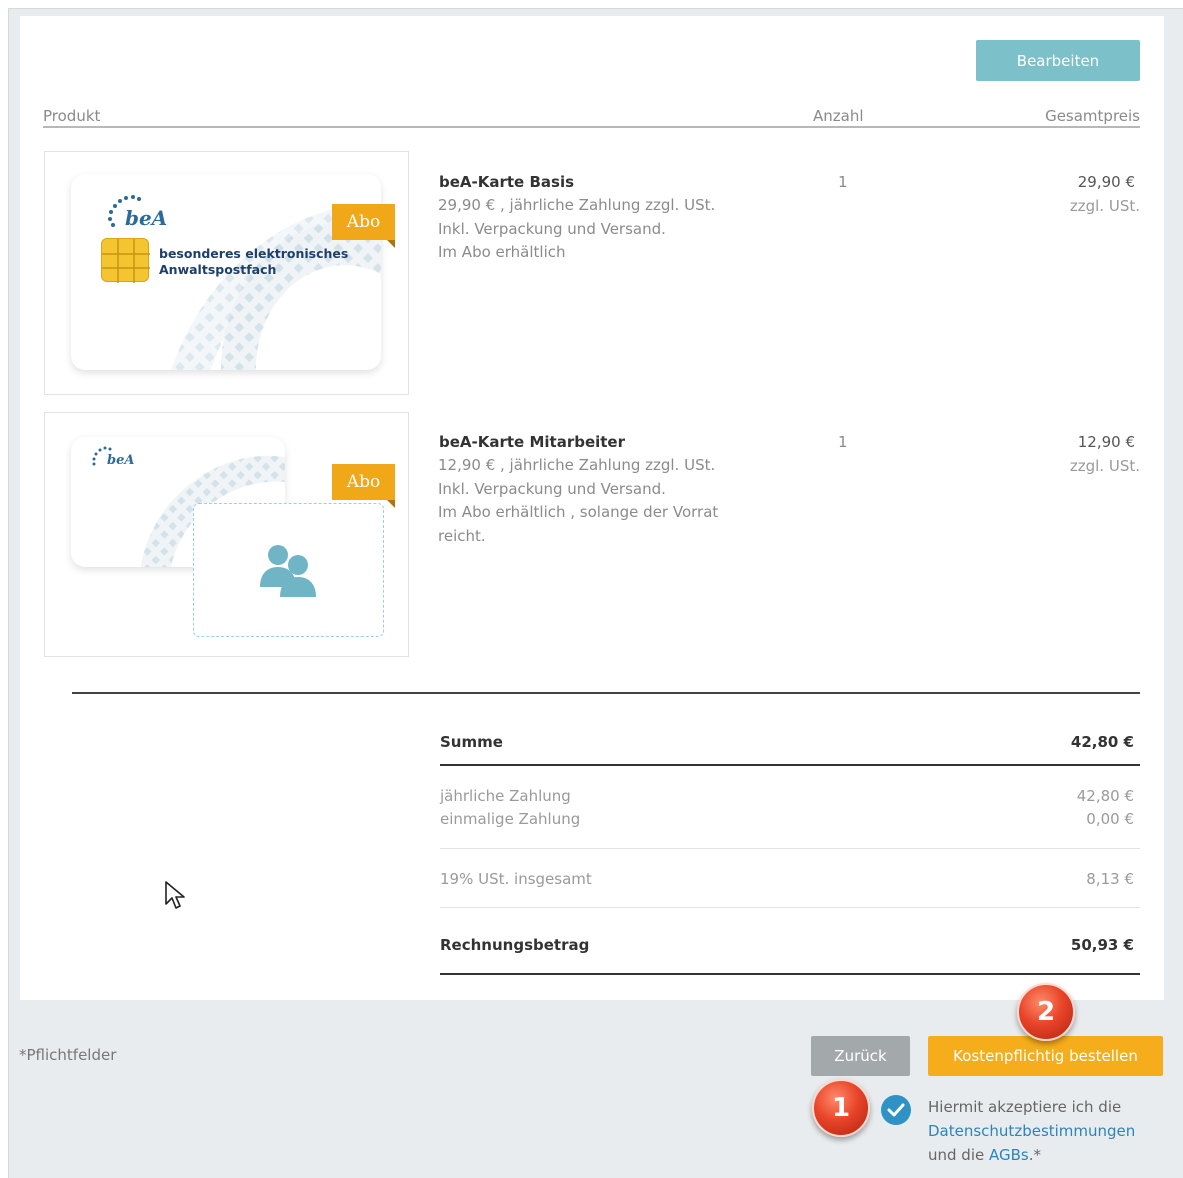 The image size is (1183, 1178). Describe the element at coordinates (218, 269) in the screenshot. I see `card-caption-line2: Anwaltspostfach` at that location.